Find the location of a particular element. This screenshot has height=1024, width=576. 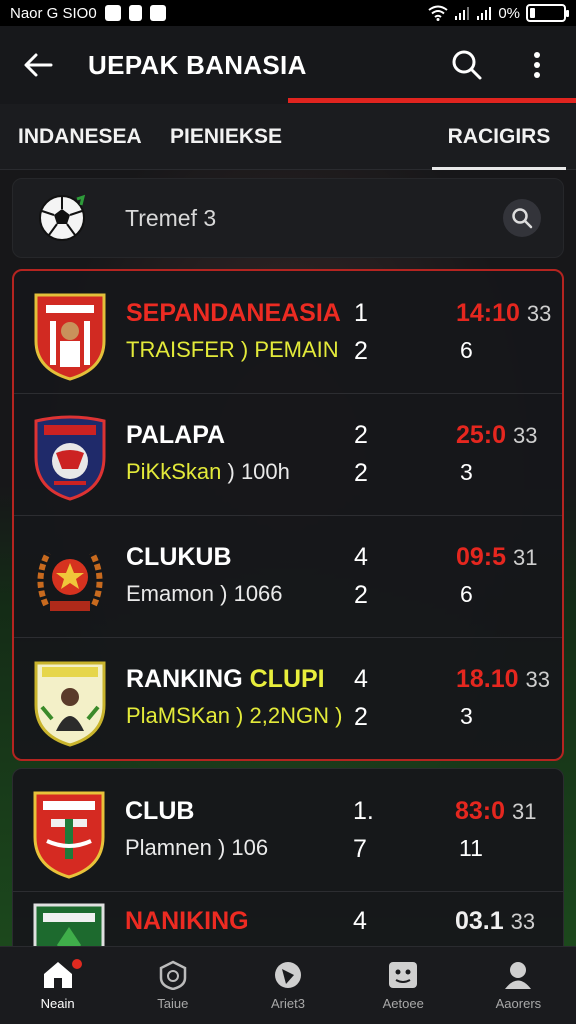

tab-bar: INDANESEA PIENIEKSE RACIGIRS is located at coordinates (288, 137).